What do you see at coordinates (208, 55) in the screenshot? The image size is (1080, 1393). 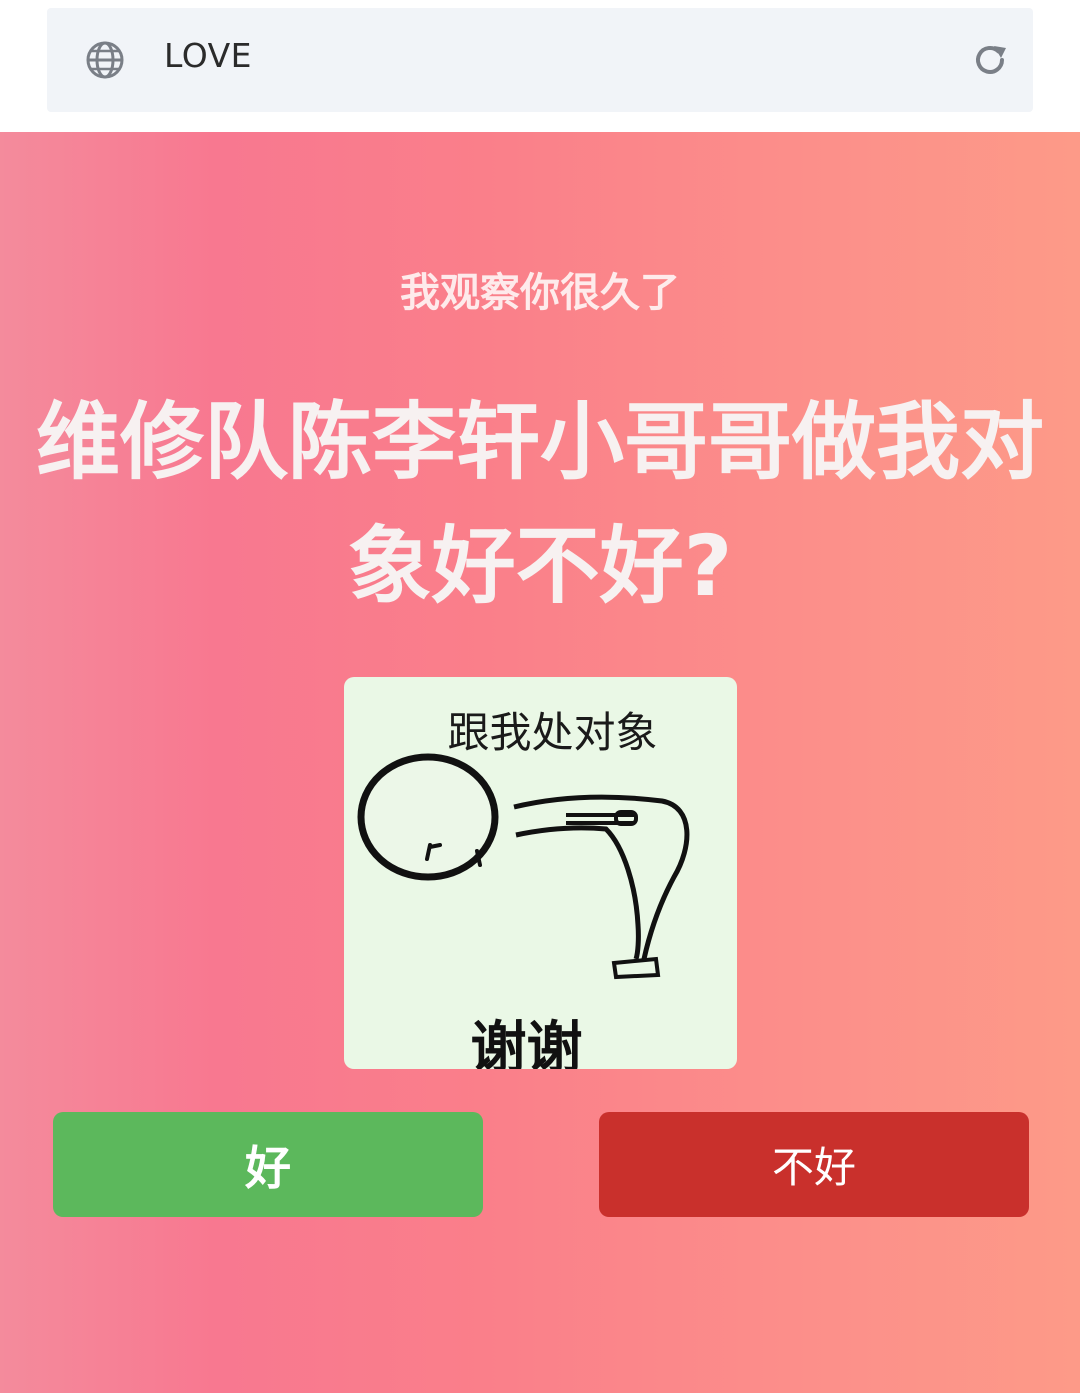 I see `page-title: LOVE` at bounding box center [208, 55].